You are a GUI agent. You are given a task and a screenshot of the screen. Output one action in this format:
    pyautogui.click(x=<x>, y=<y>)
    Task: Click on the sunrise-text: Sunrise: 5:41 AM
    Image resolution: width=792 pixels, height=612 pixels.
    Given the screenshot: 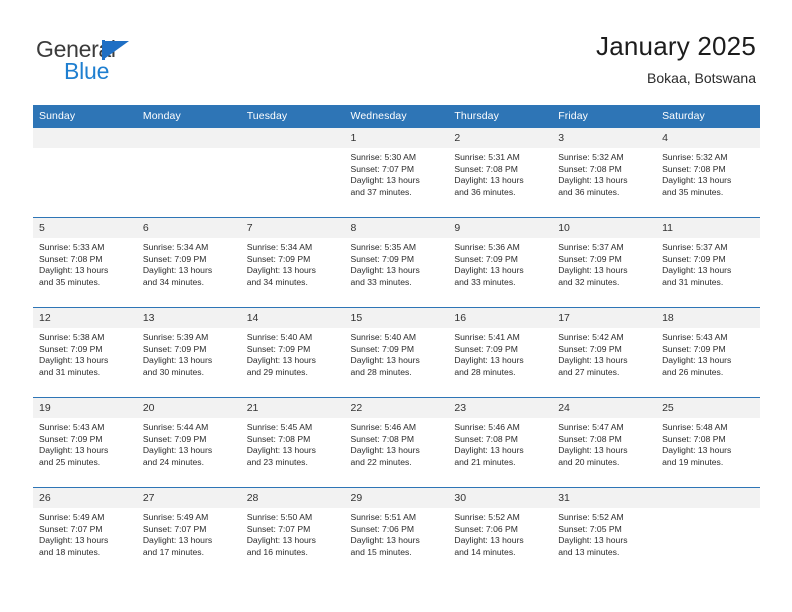 What is the action you would take?
    pyautogui.click(x=487, y=337)
    